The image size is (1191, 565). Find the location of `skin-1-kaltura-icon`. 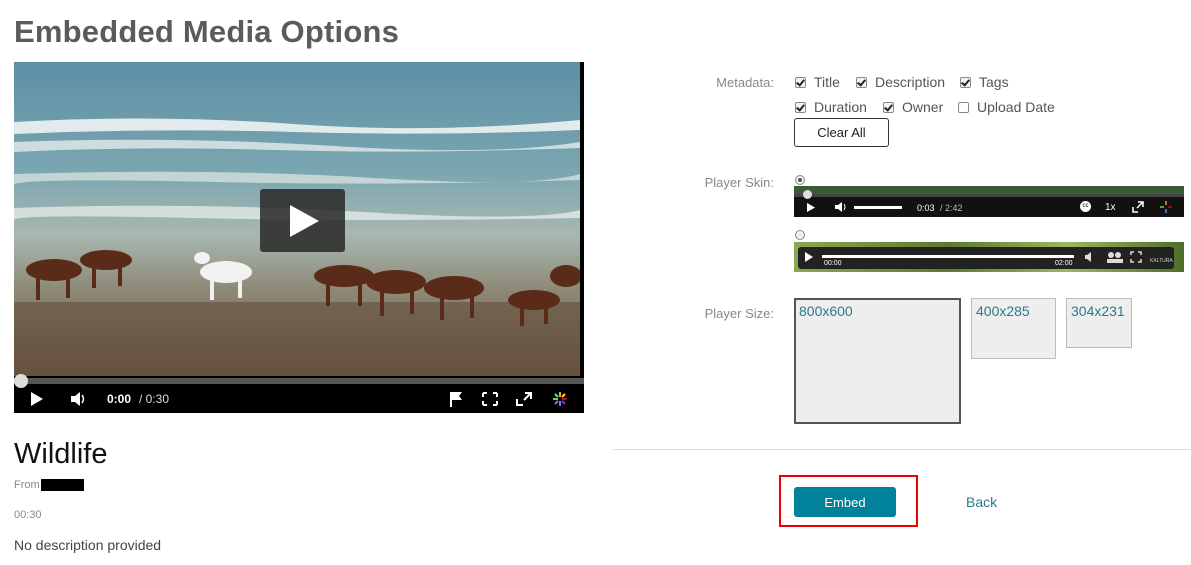

skin-1-kaltura-icon is located at coordinates (1166, 207).